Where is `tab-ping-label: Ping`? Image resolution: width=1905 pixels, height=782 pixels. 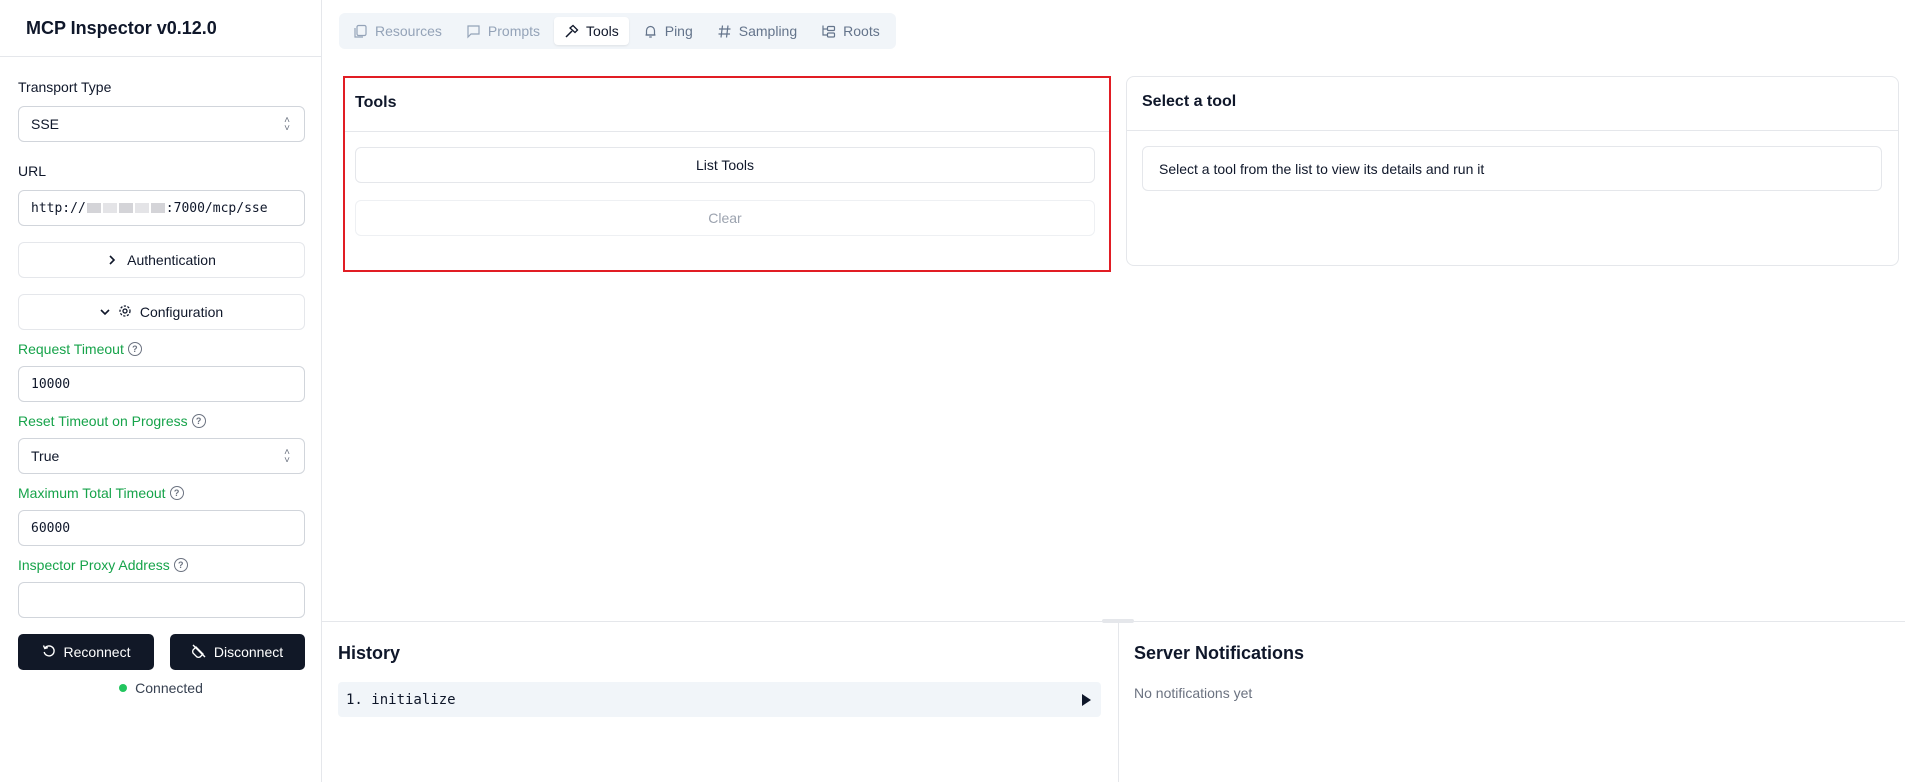 tab-ping-label: Ping is located at coordinates (678, 31).